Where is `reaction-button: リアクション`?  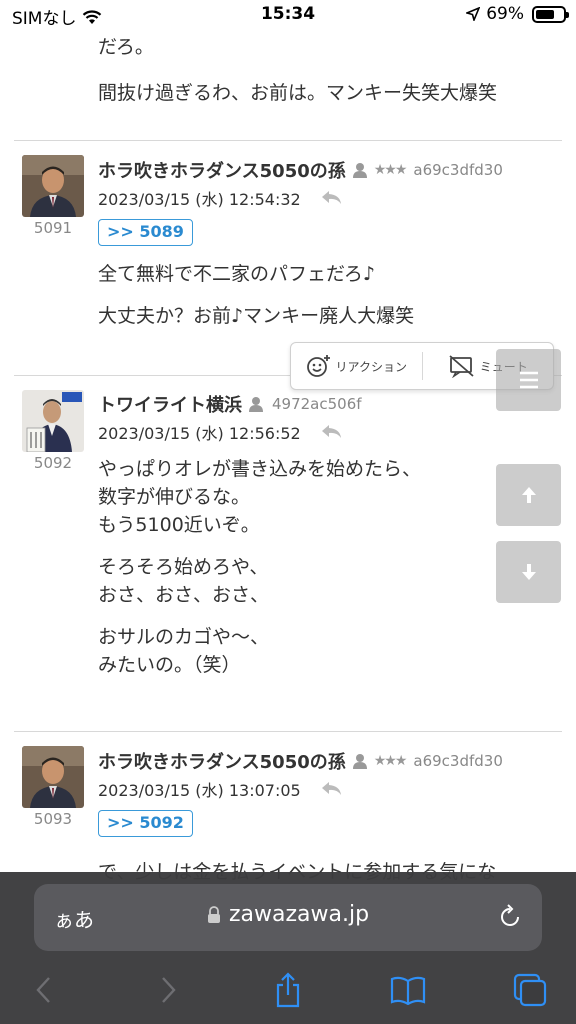
reaction-button: リアクション is located at coordinates (356, 366).